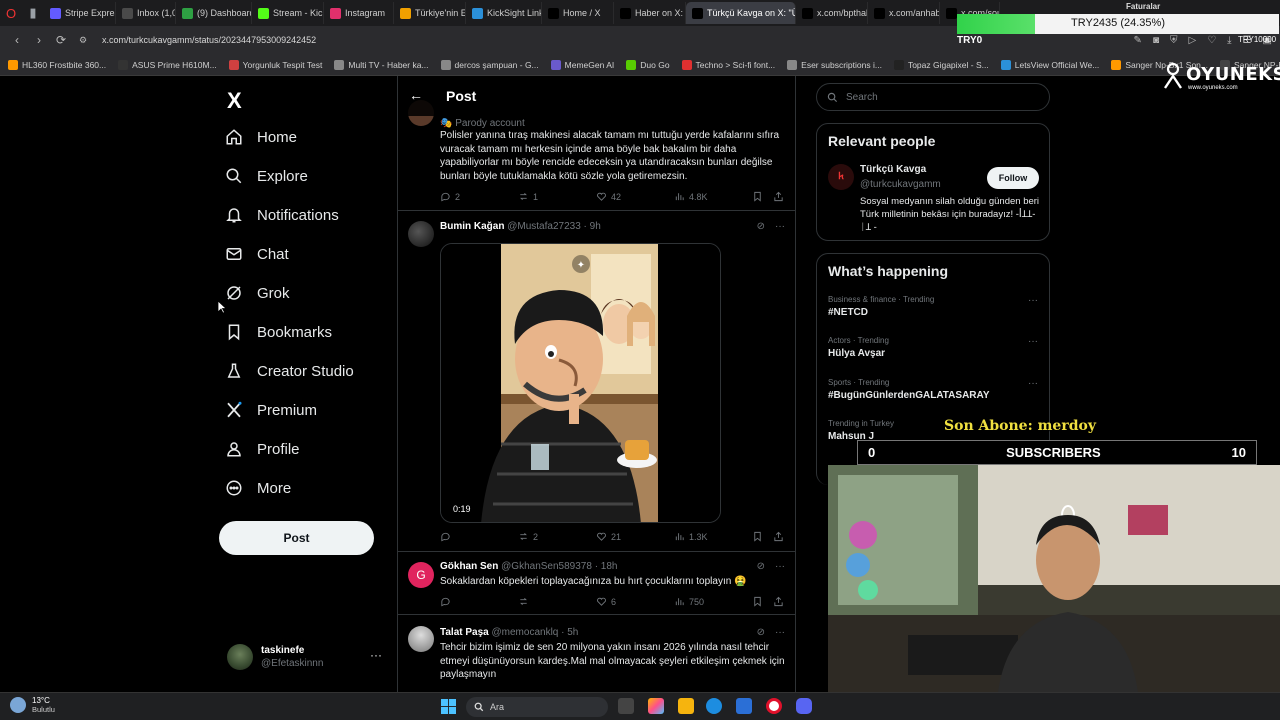  What do you see at coordinates (416, 95) in the screenshot?
I see `back-arrow-icon: ←` at bounding box center [416, 95].